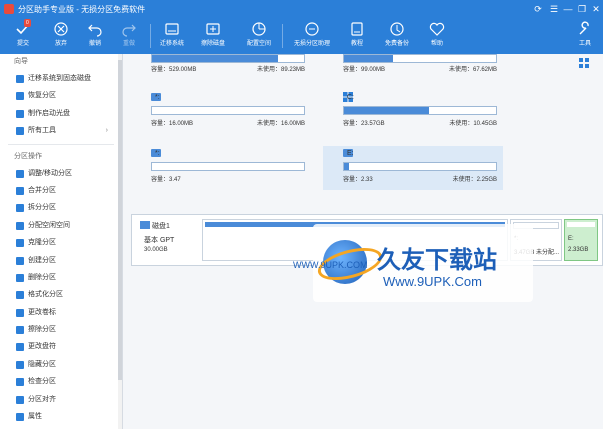 Image resolution: width=603 pixels, height=429 pixels. Describe the element at coordinates (221, 112) in the screenshot. I see `partition-card: *: 容量：16.00MB 未使用：16.00MB` at that location.